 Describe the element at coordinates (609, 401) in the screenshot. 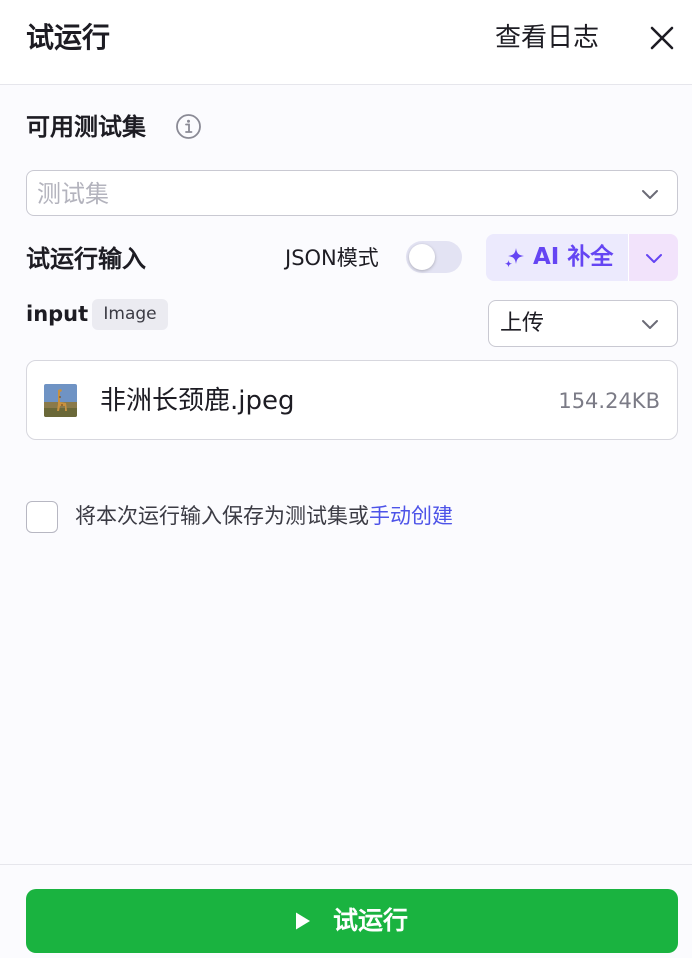

I see `file-size: 154.24KB` at that location.